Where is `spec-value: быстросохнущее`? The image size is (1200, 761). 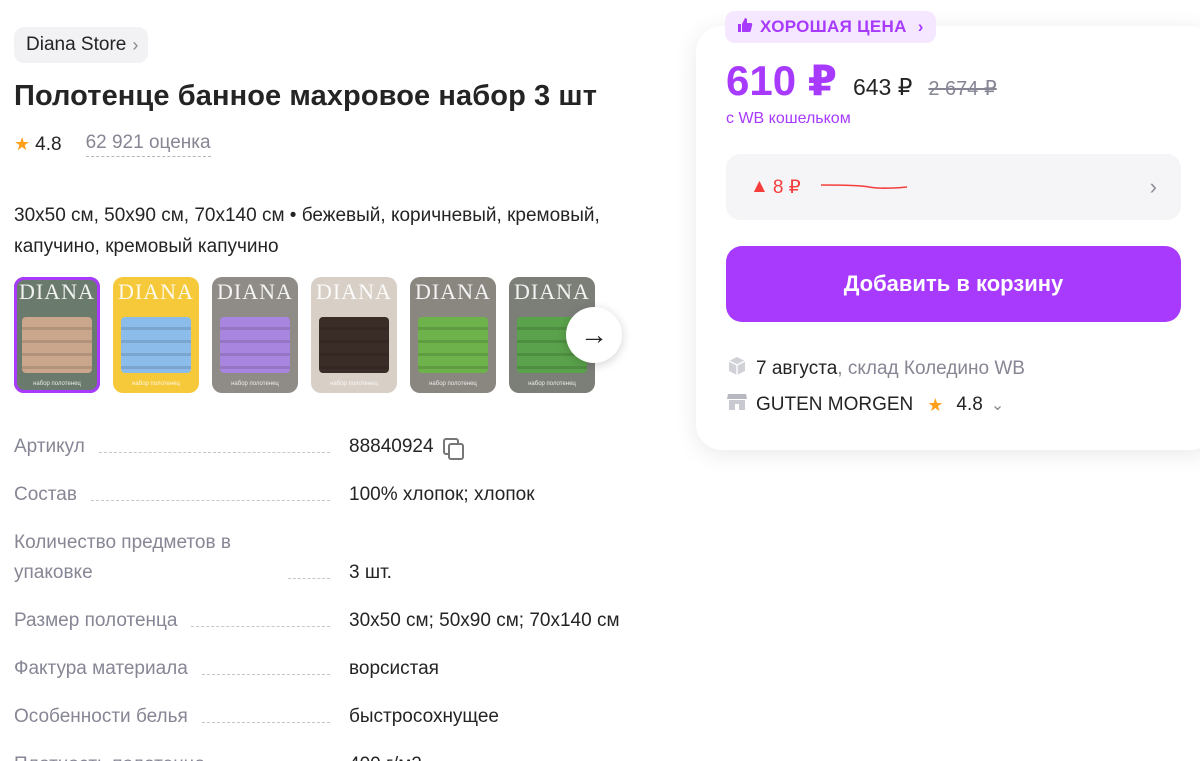 spec-value: быстросохнущее is located at coordinates (424, 717).